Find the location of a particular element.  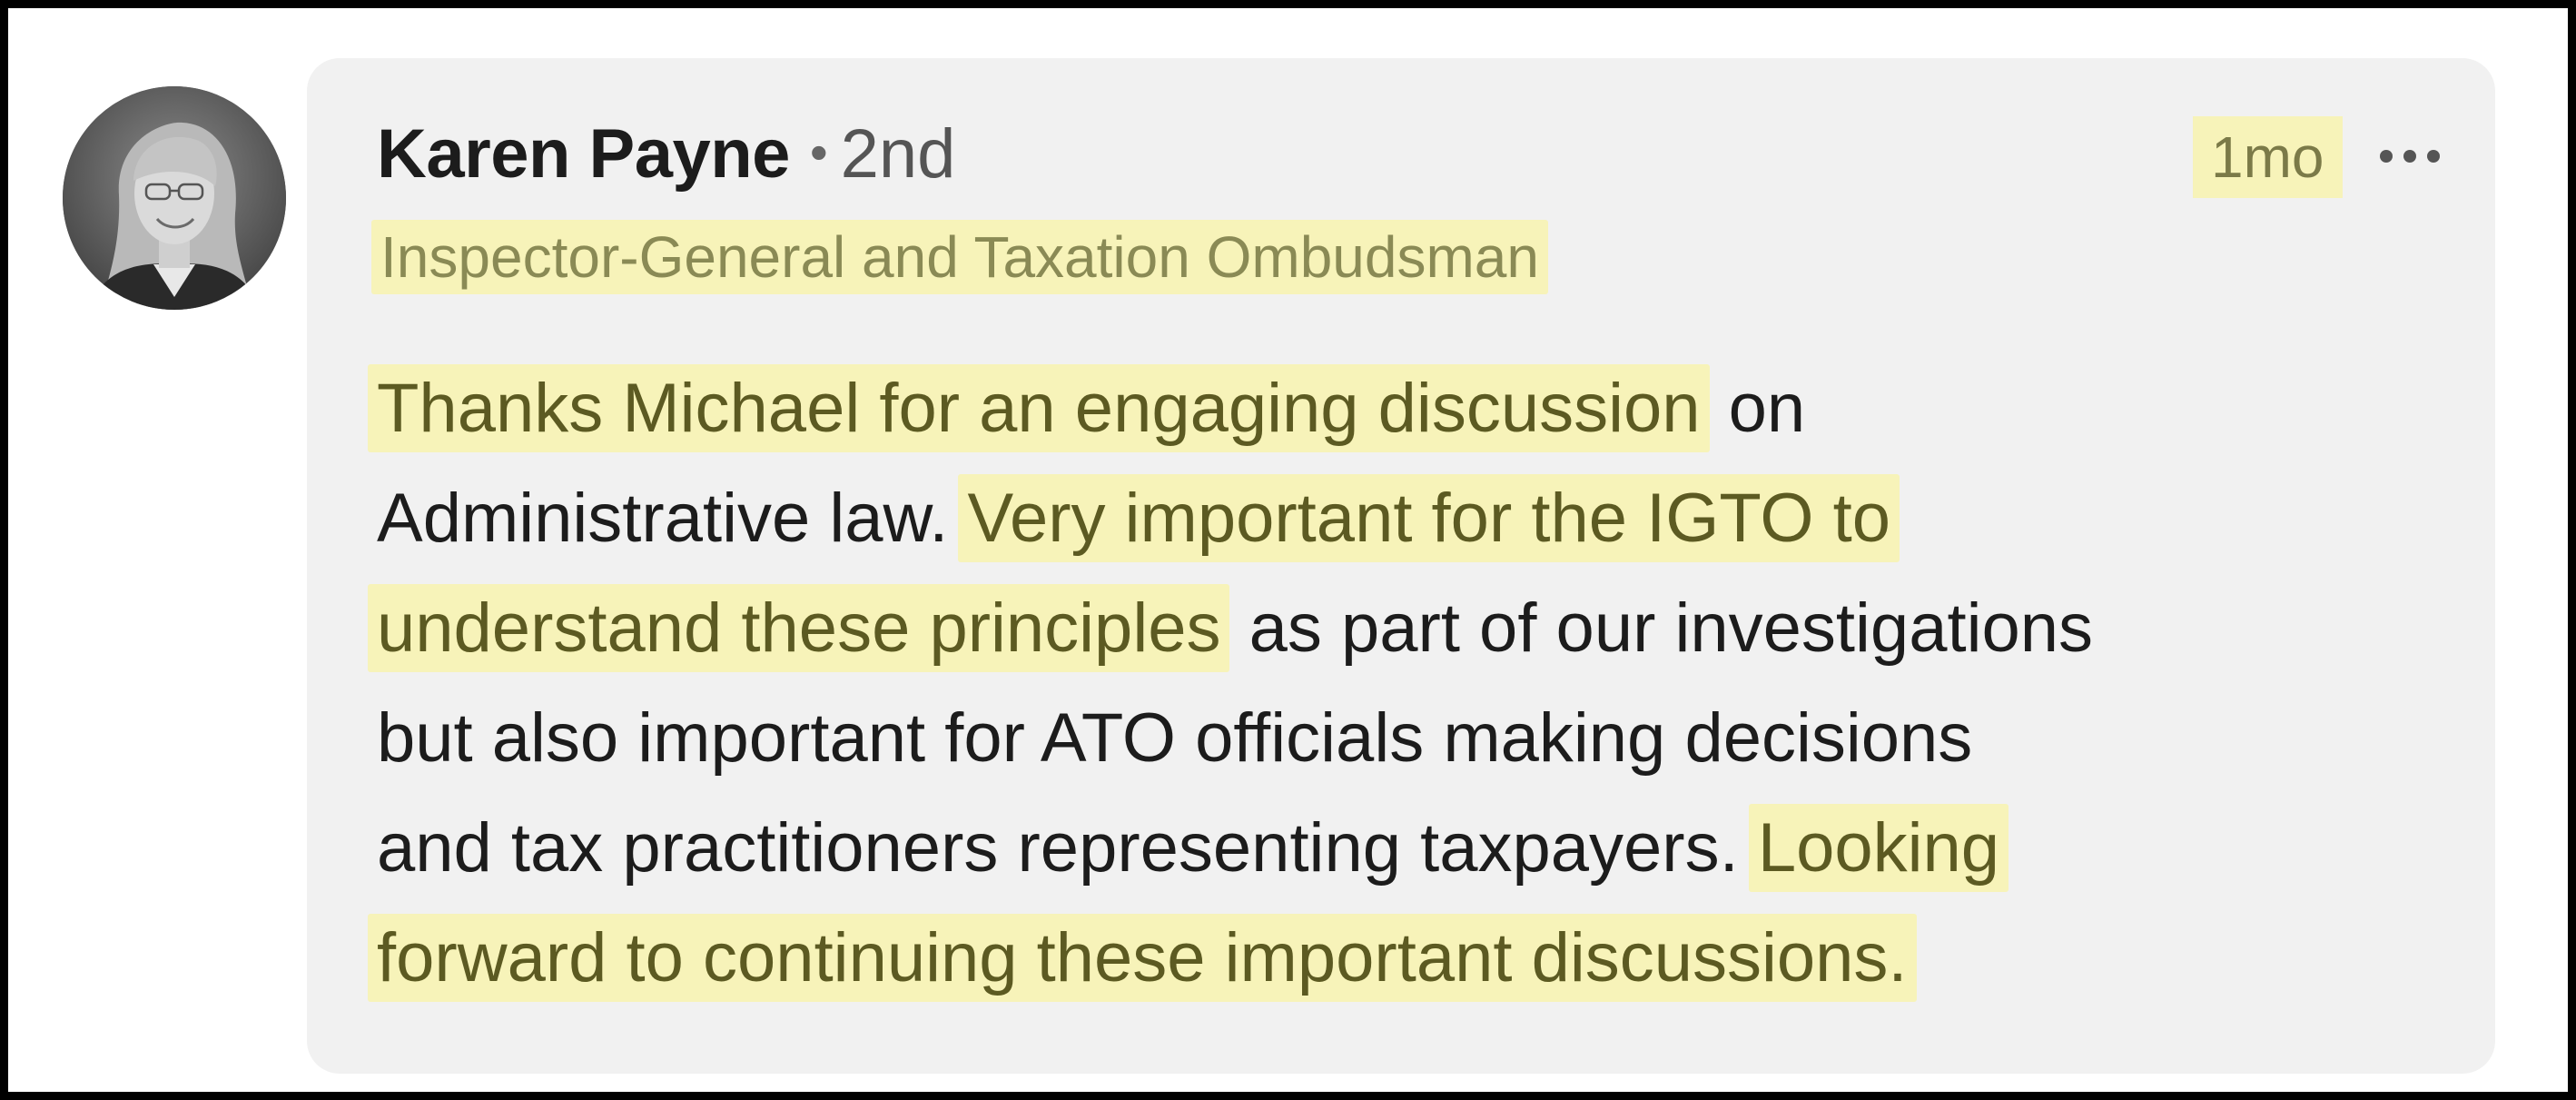

comment-text: as part of our investigations is located at coordinates (1661, 628).